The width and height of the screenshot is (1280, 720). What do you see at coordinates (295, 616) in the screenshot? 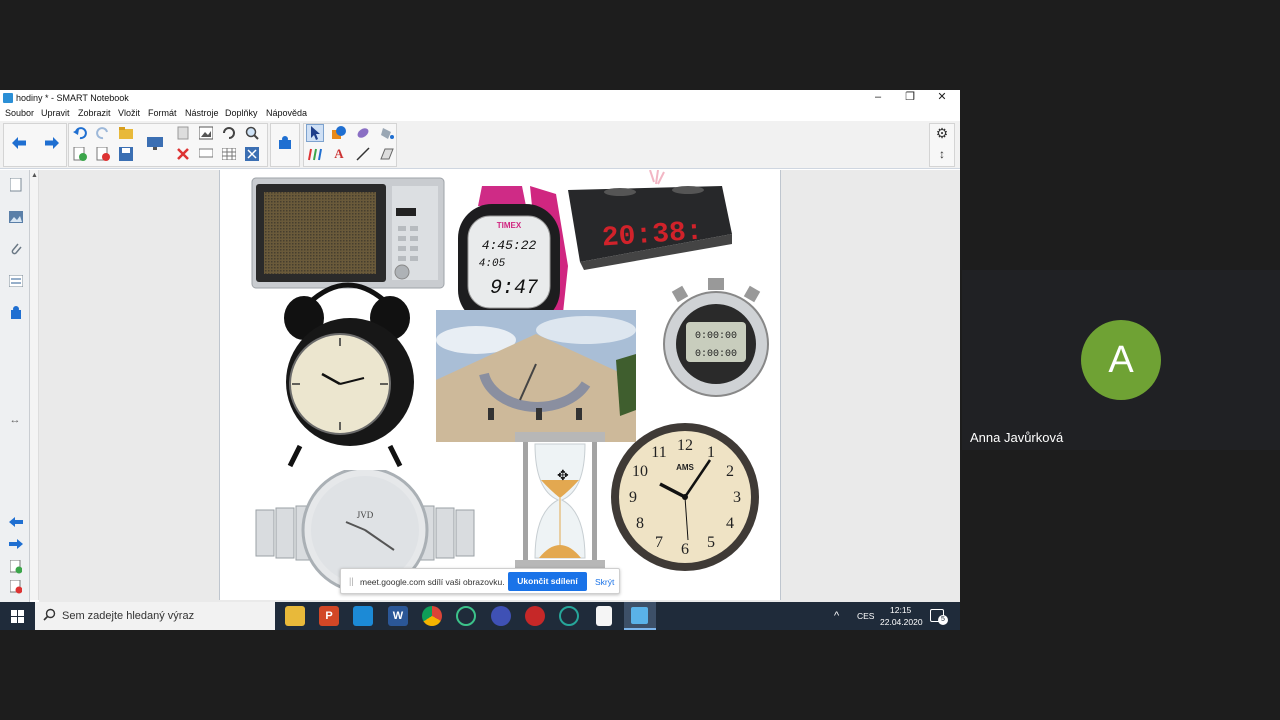
I see `file-explorer-icon` at bounding box center [295, 616].